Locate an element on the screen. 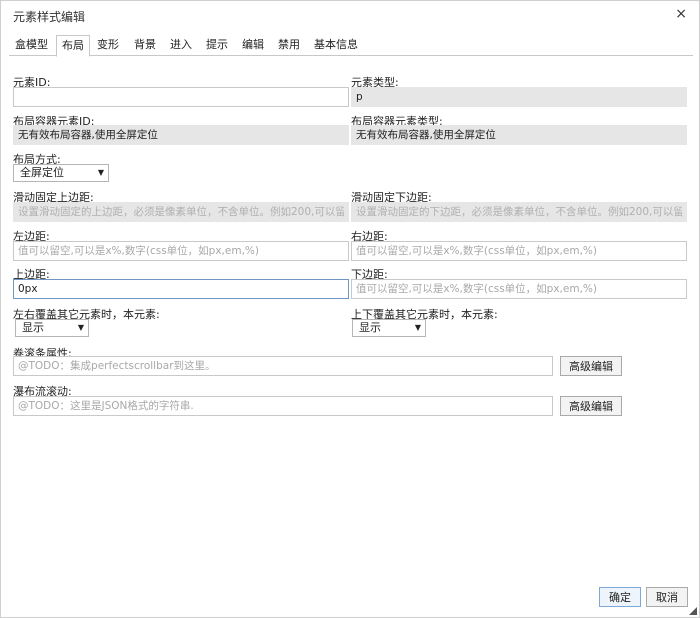 The width and height of the screenshot is (700, 618). container-type-field: 无有效布局容器,使用全屏定位 is located at coordinates (519, 135).